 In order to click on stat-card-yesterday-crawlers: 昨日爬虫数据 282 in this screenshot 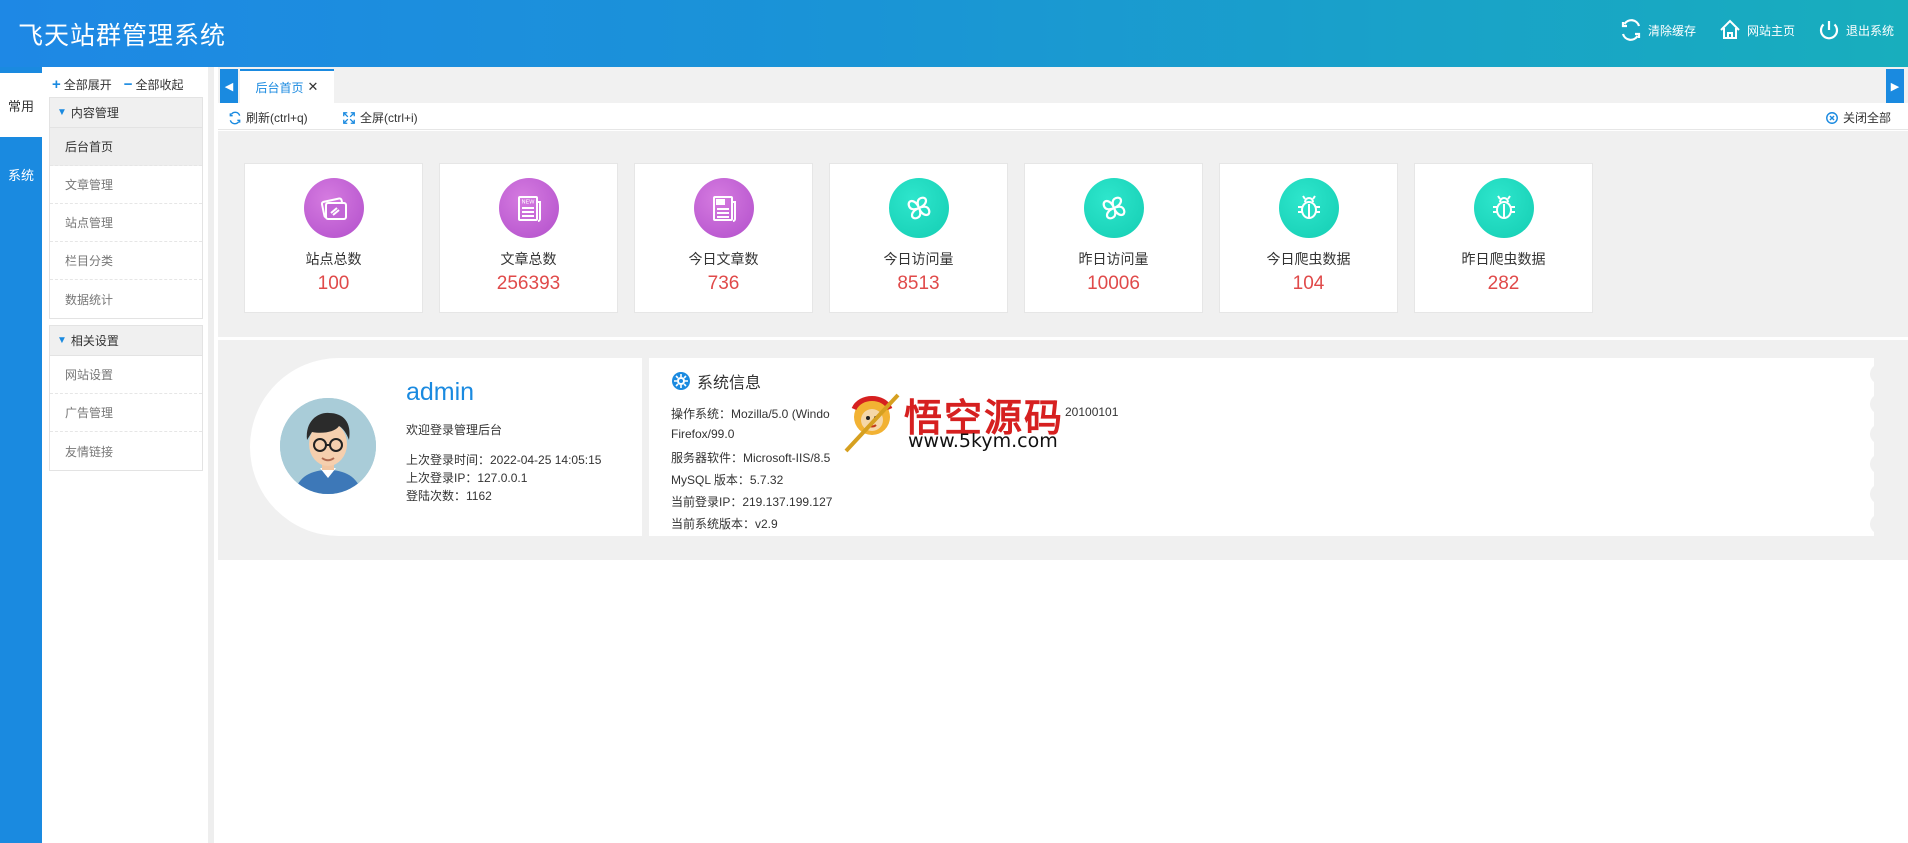, I will do `click(1503, 238)`.